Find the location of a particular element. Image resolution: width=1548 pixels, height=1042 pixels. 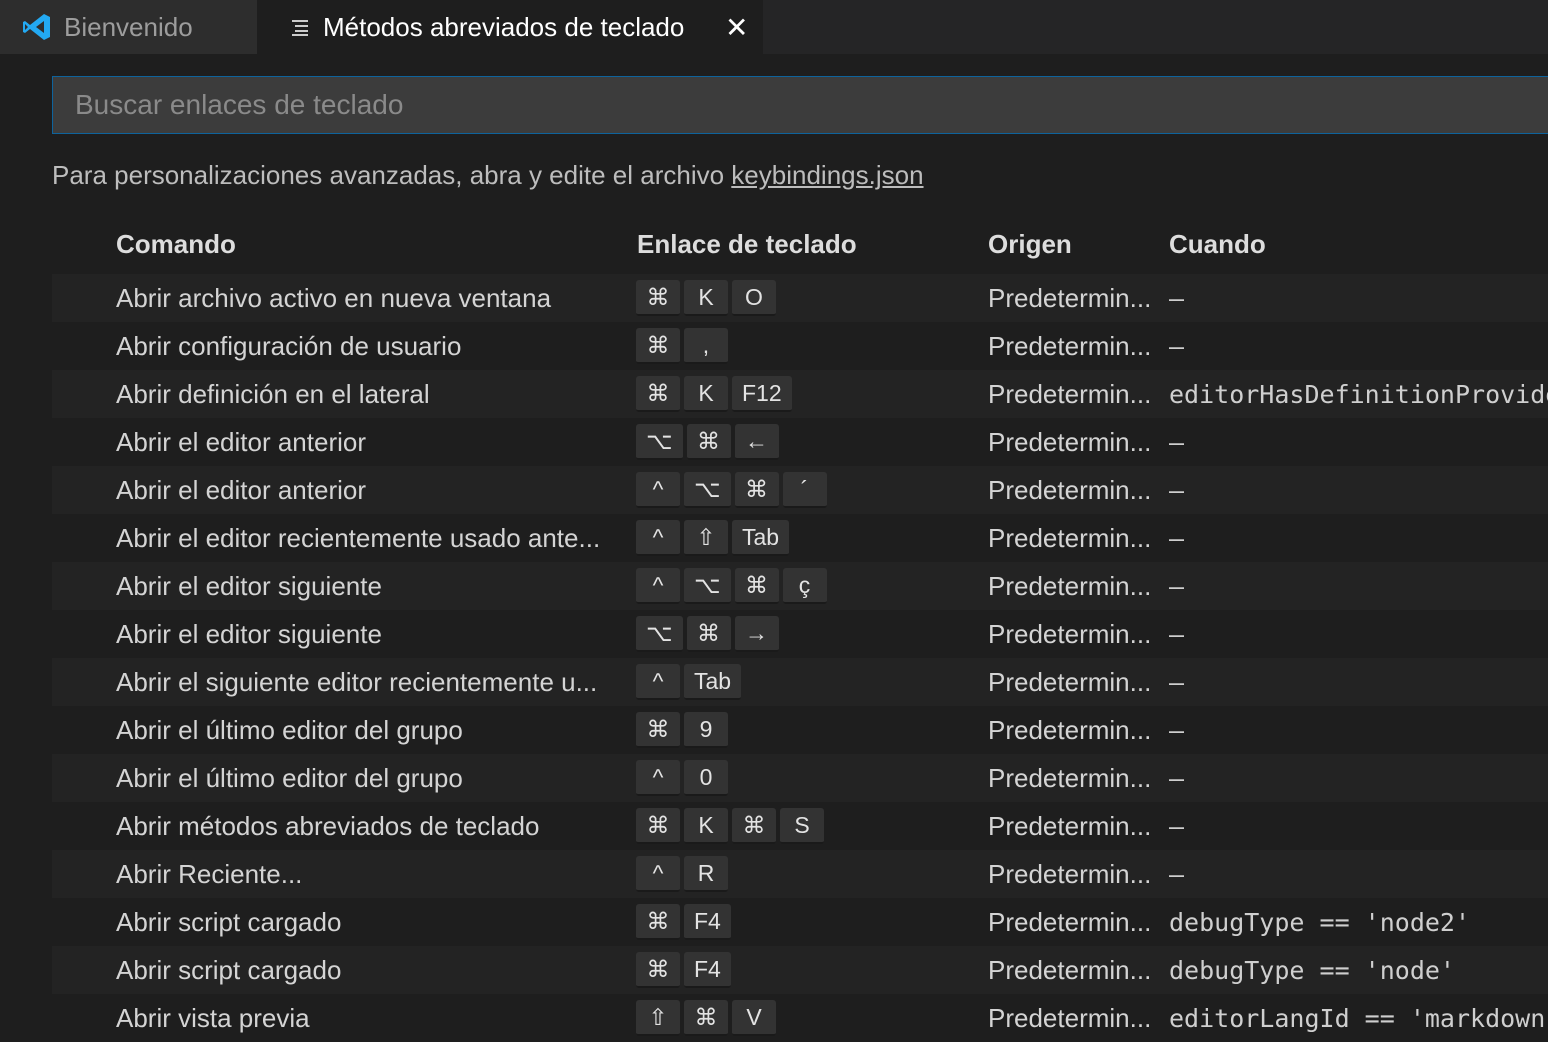

command-cell: Abrir métodos abreviados de teclado is located at coordinates (328, 826).